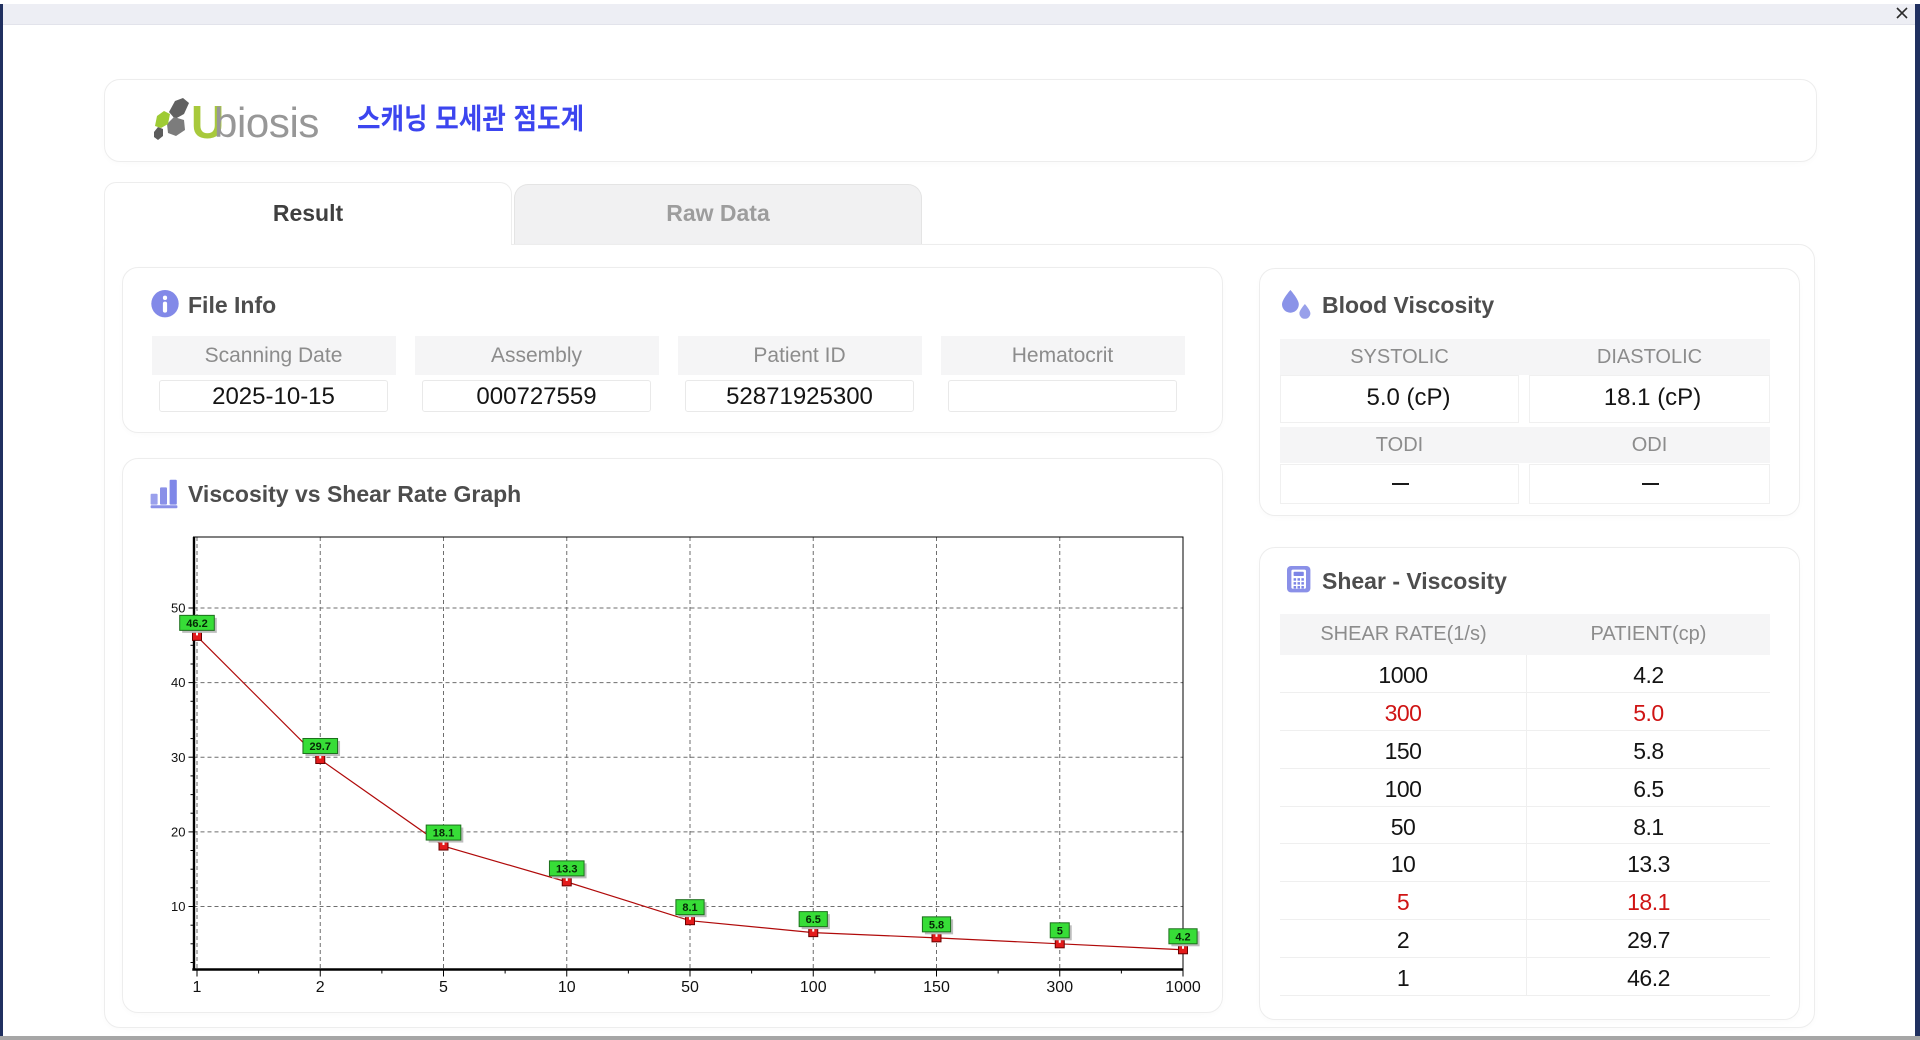 This screenshot has width=1920, height=1040. What do you see at coordinates (178, 831) in the screenshot?
I see `svg-text: 20` at bounding box center [178, 831].